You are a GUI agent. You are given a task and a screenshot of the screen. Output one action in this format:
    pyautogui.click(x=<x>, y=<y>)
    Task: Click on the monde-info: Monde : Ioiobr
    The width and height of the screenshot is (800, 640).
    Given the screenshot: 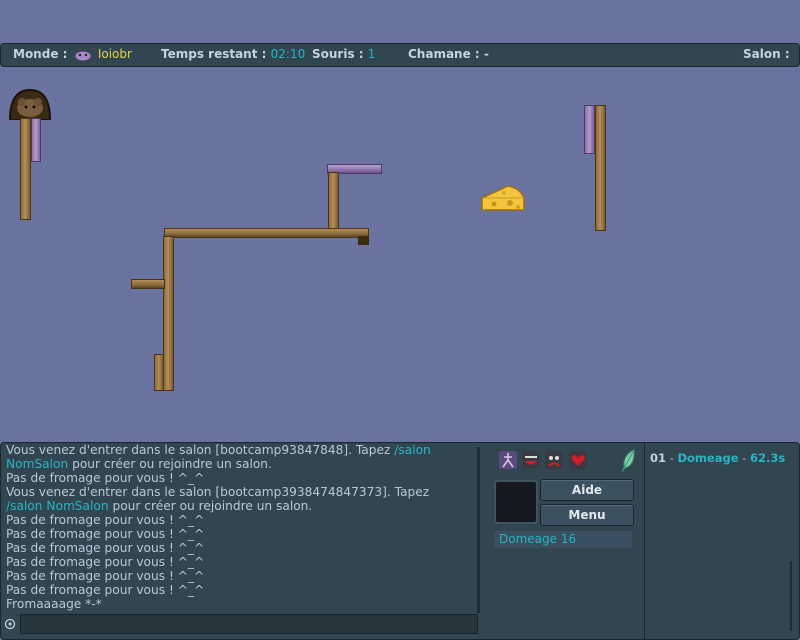 What is the action you would take?
    pyautogui.click(x=72, y=54)
    